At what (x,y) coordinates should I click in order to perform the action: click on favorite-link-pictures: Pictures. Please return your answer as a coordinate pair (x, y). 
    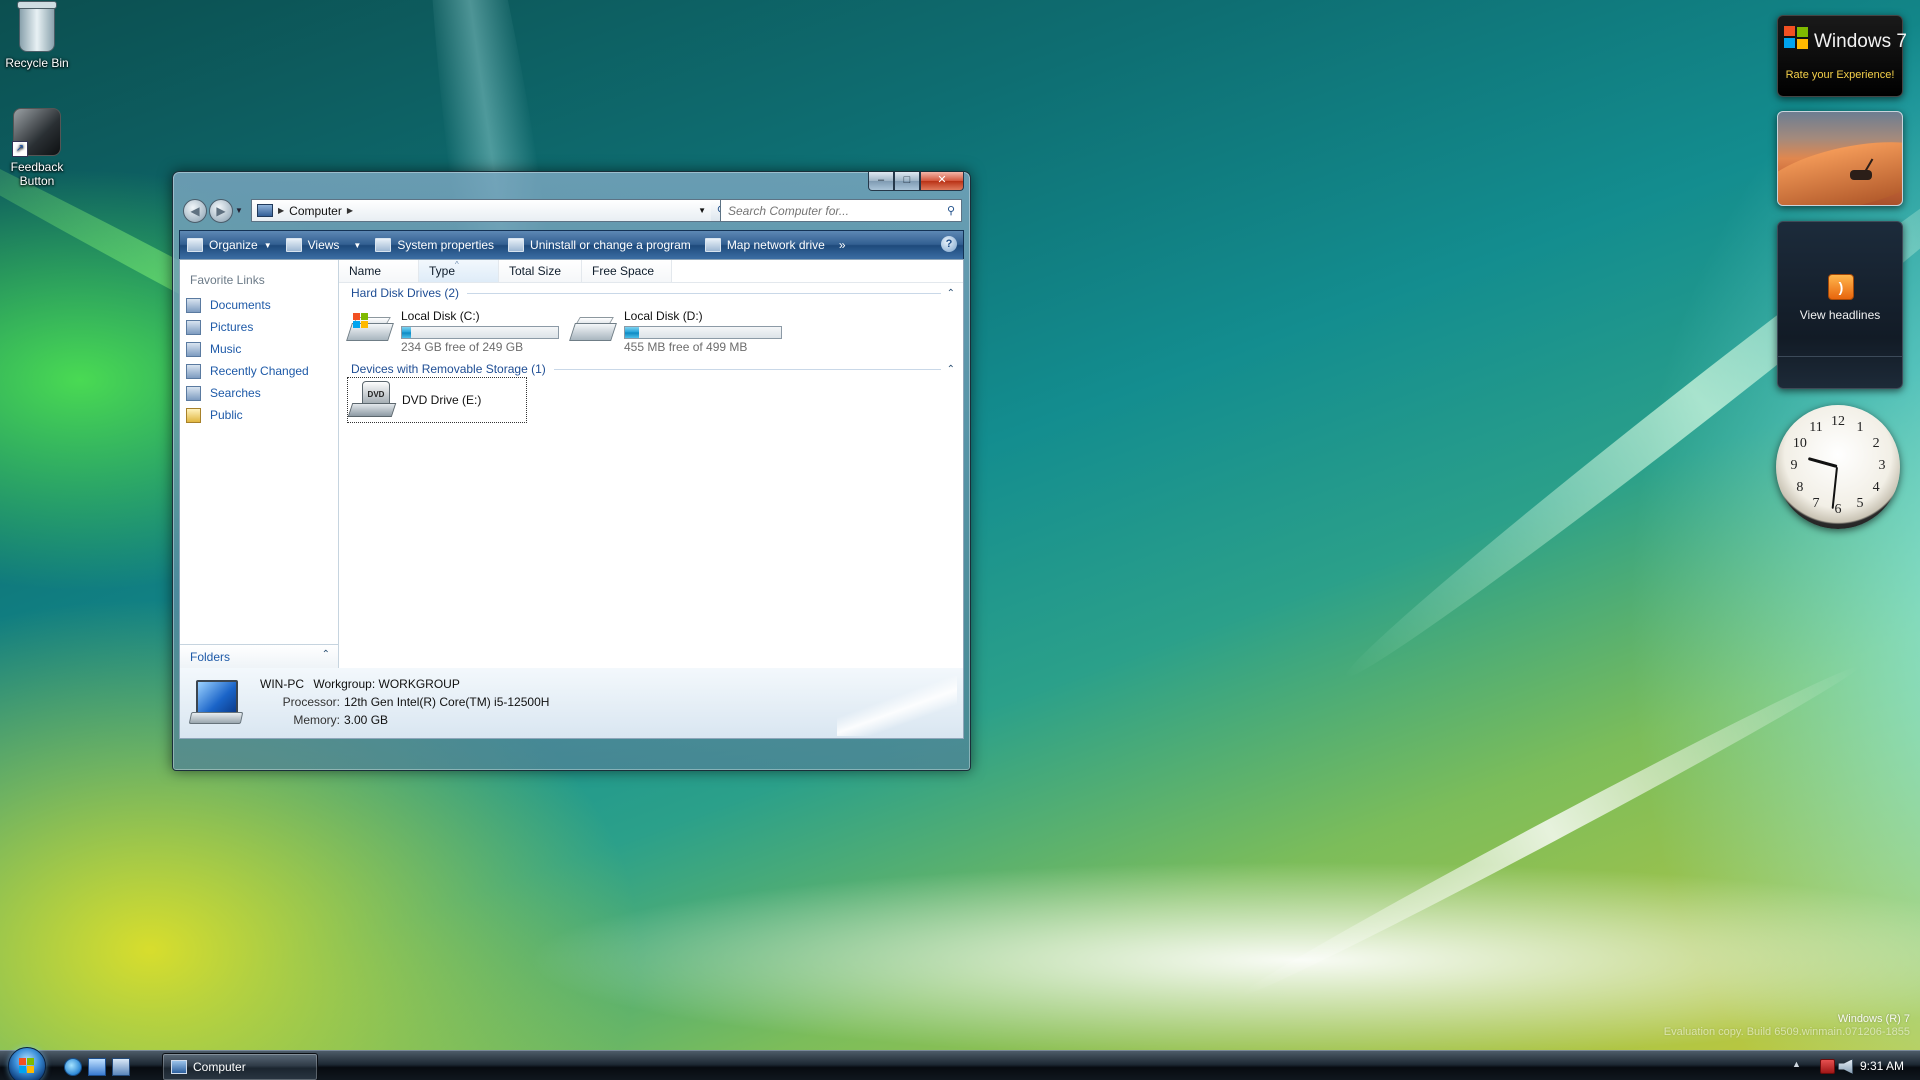
    Looking at the image, I should click on (247, 327).